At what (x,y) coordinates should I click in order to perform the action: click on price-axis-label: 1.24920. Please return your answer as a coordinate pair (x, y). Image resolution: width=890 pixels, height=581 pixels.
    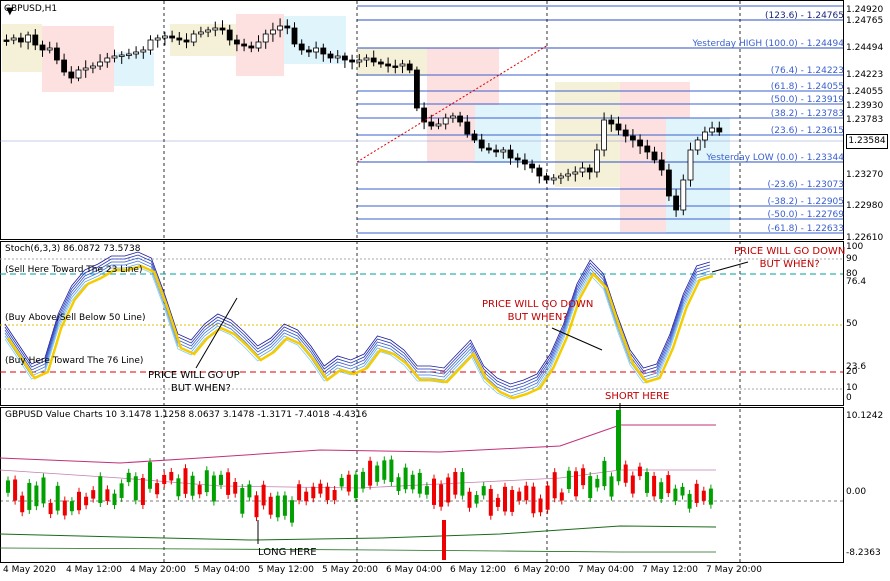
    Looking at the image, I should click on (865, 10).